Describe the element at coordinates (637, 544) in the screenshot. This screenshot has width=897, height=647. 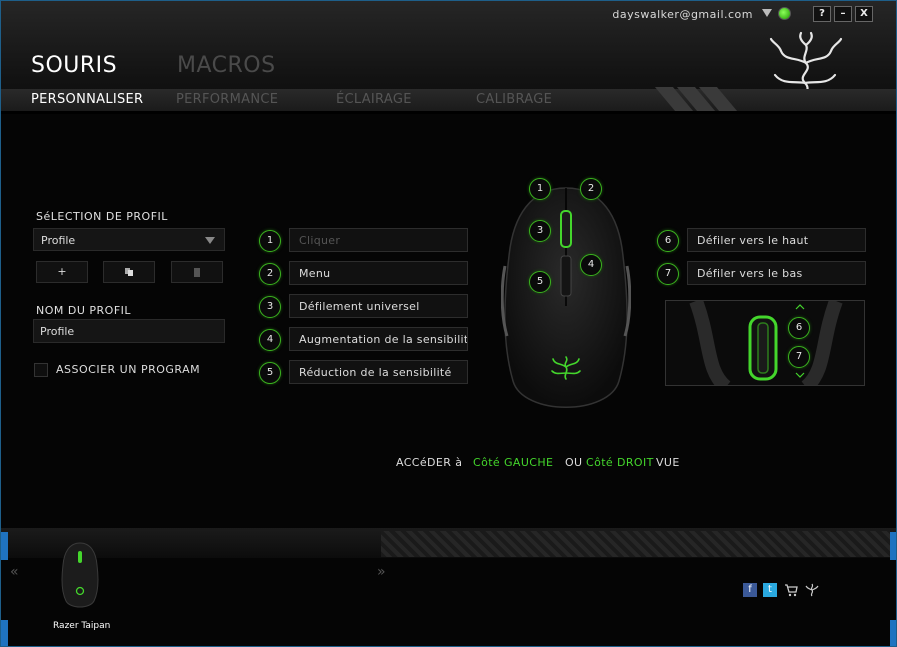
I see `device-bar-pattern` at that location.